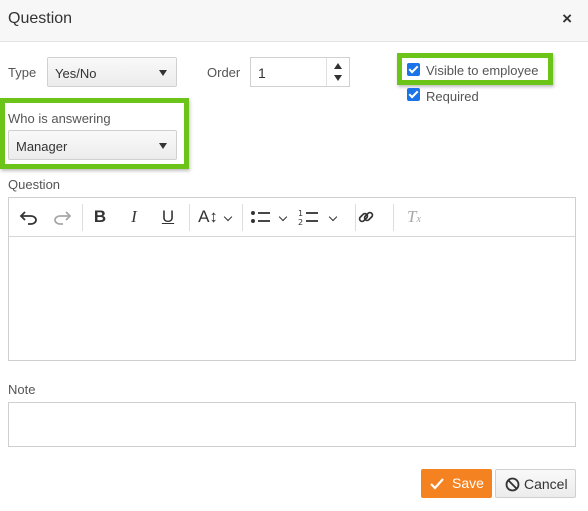 The width and height of the screenshot is (588, 511). Describe the element at coordinates (34, 184) in the screenshot. I see `question-label: Question` at that location.